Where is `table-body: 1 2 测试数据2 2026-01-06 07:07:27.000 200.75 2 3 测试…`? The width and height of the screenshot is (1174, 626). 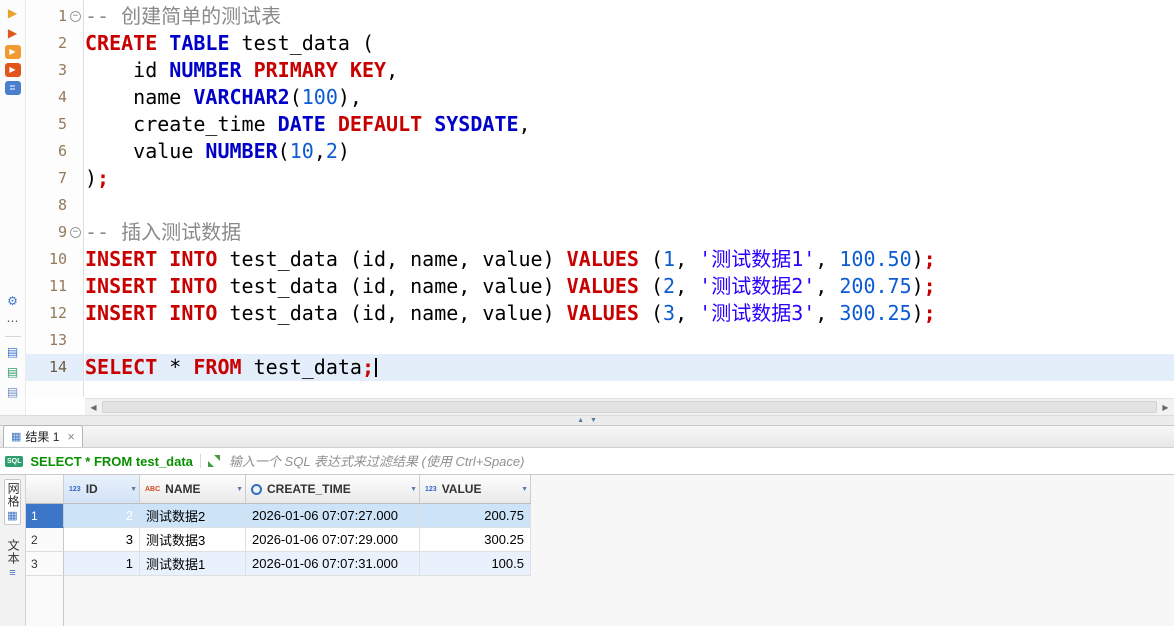 table-body: 1 2 测试数据2 2026-01-06 07:07:27.000 200.75 2 3 测试… is located at coordinates (600, 540).